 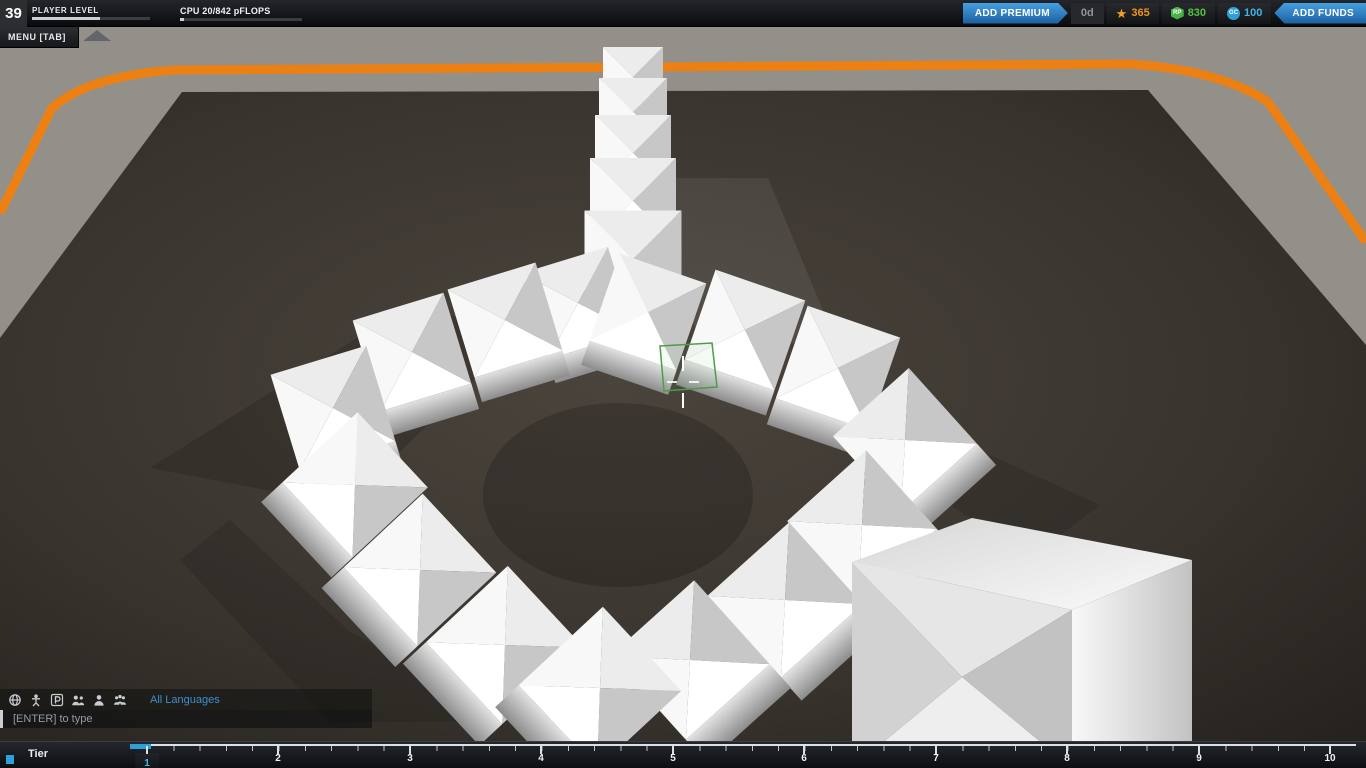 What do you see at coordinates (688, 367) in the screenshot?
I see `selection-box` at bounding box center [688, 367].